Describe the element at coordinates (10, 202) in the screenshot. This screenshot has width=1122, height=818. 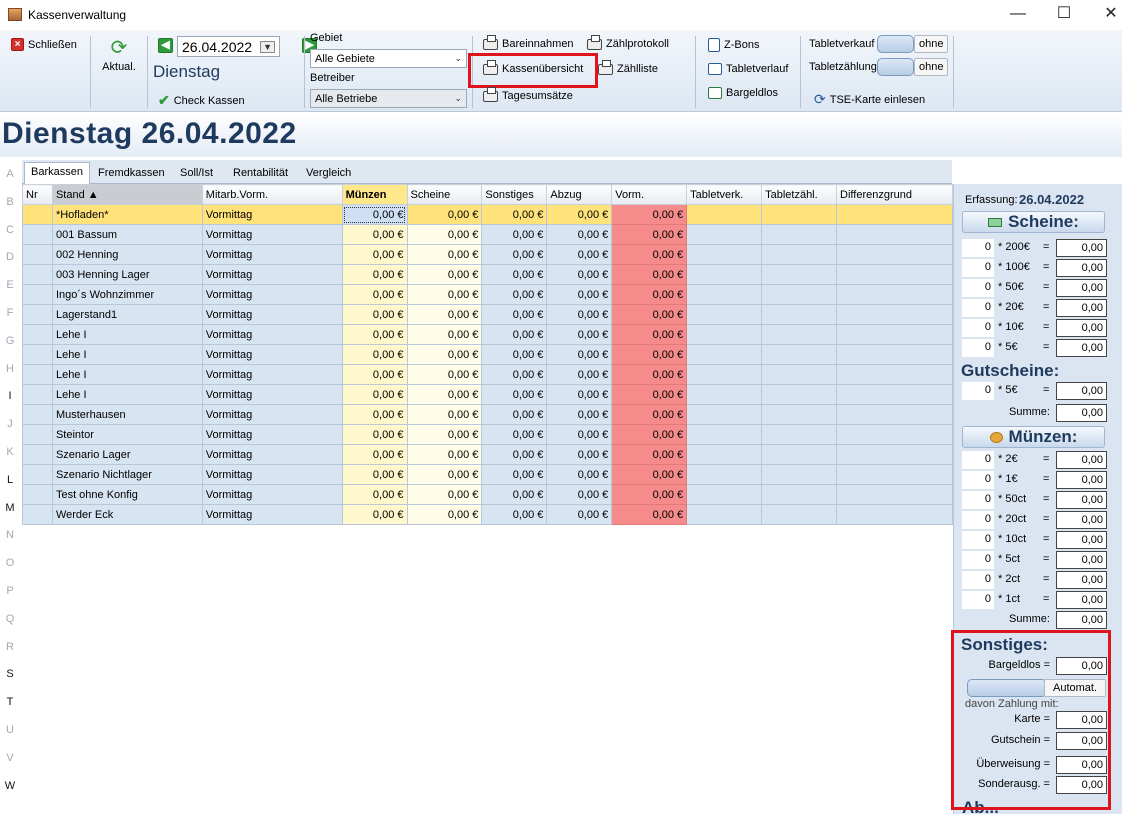
I see `letter-index-item: B` at that location.